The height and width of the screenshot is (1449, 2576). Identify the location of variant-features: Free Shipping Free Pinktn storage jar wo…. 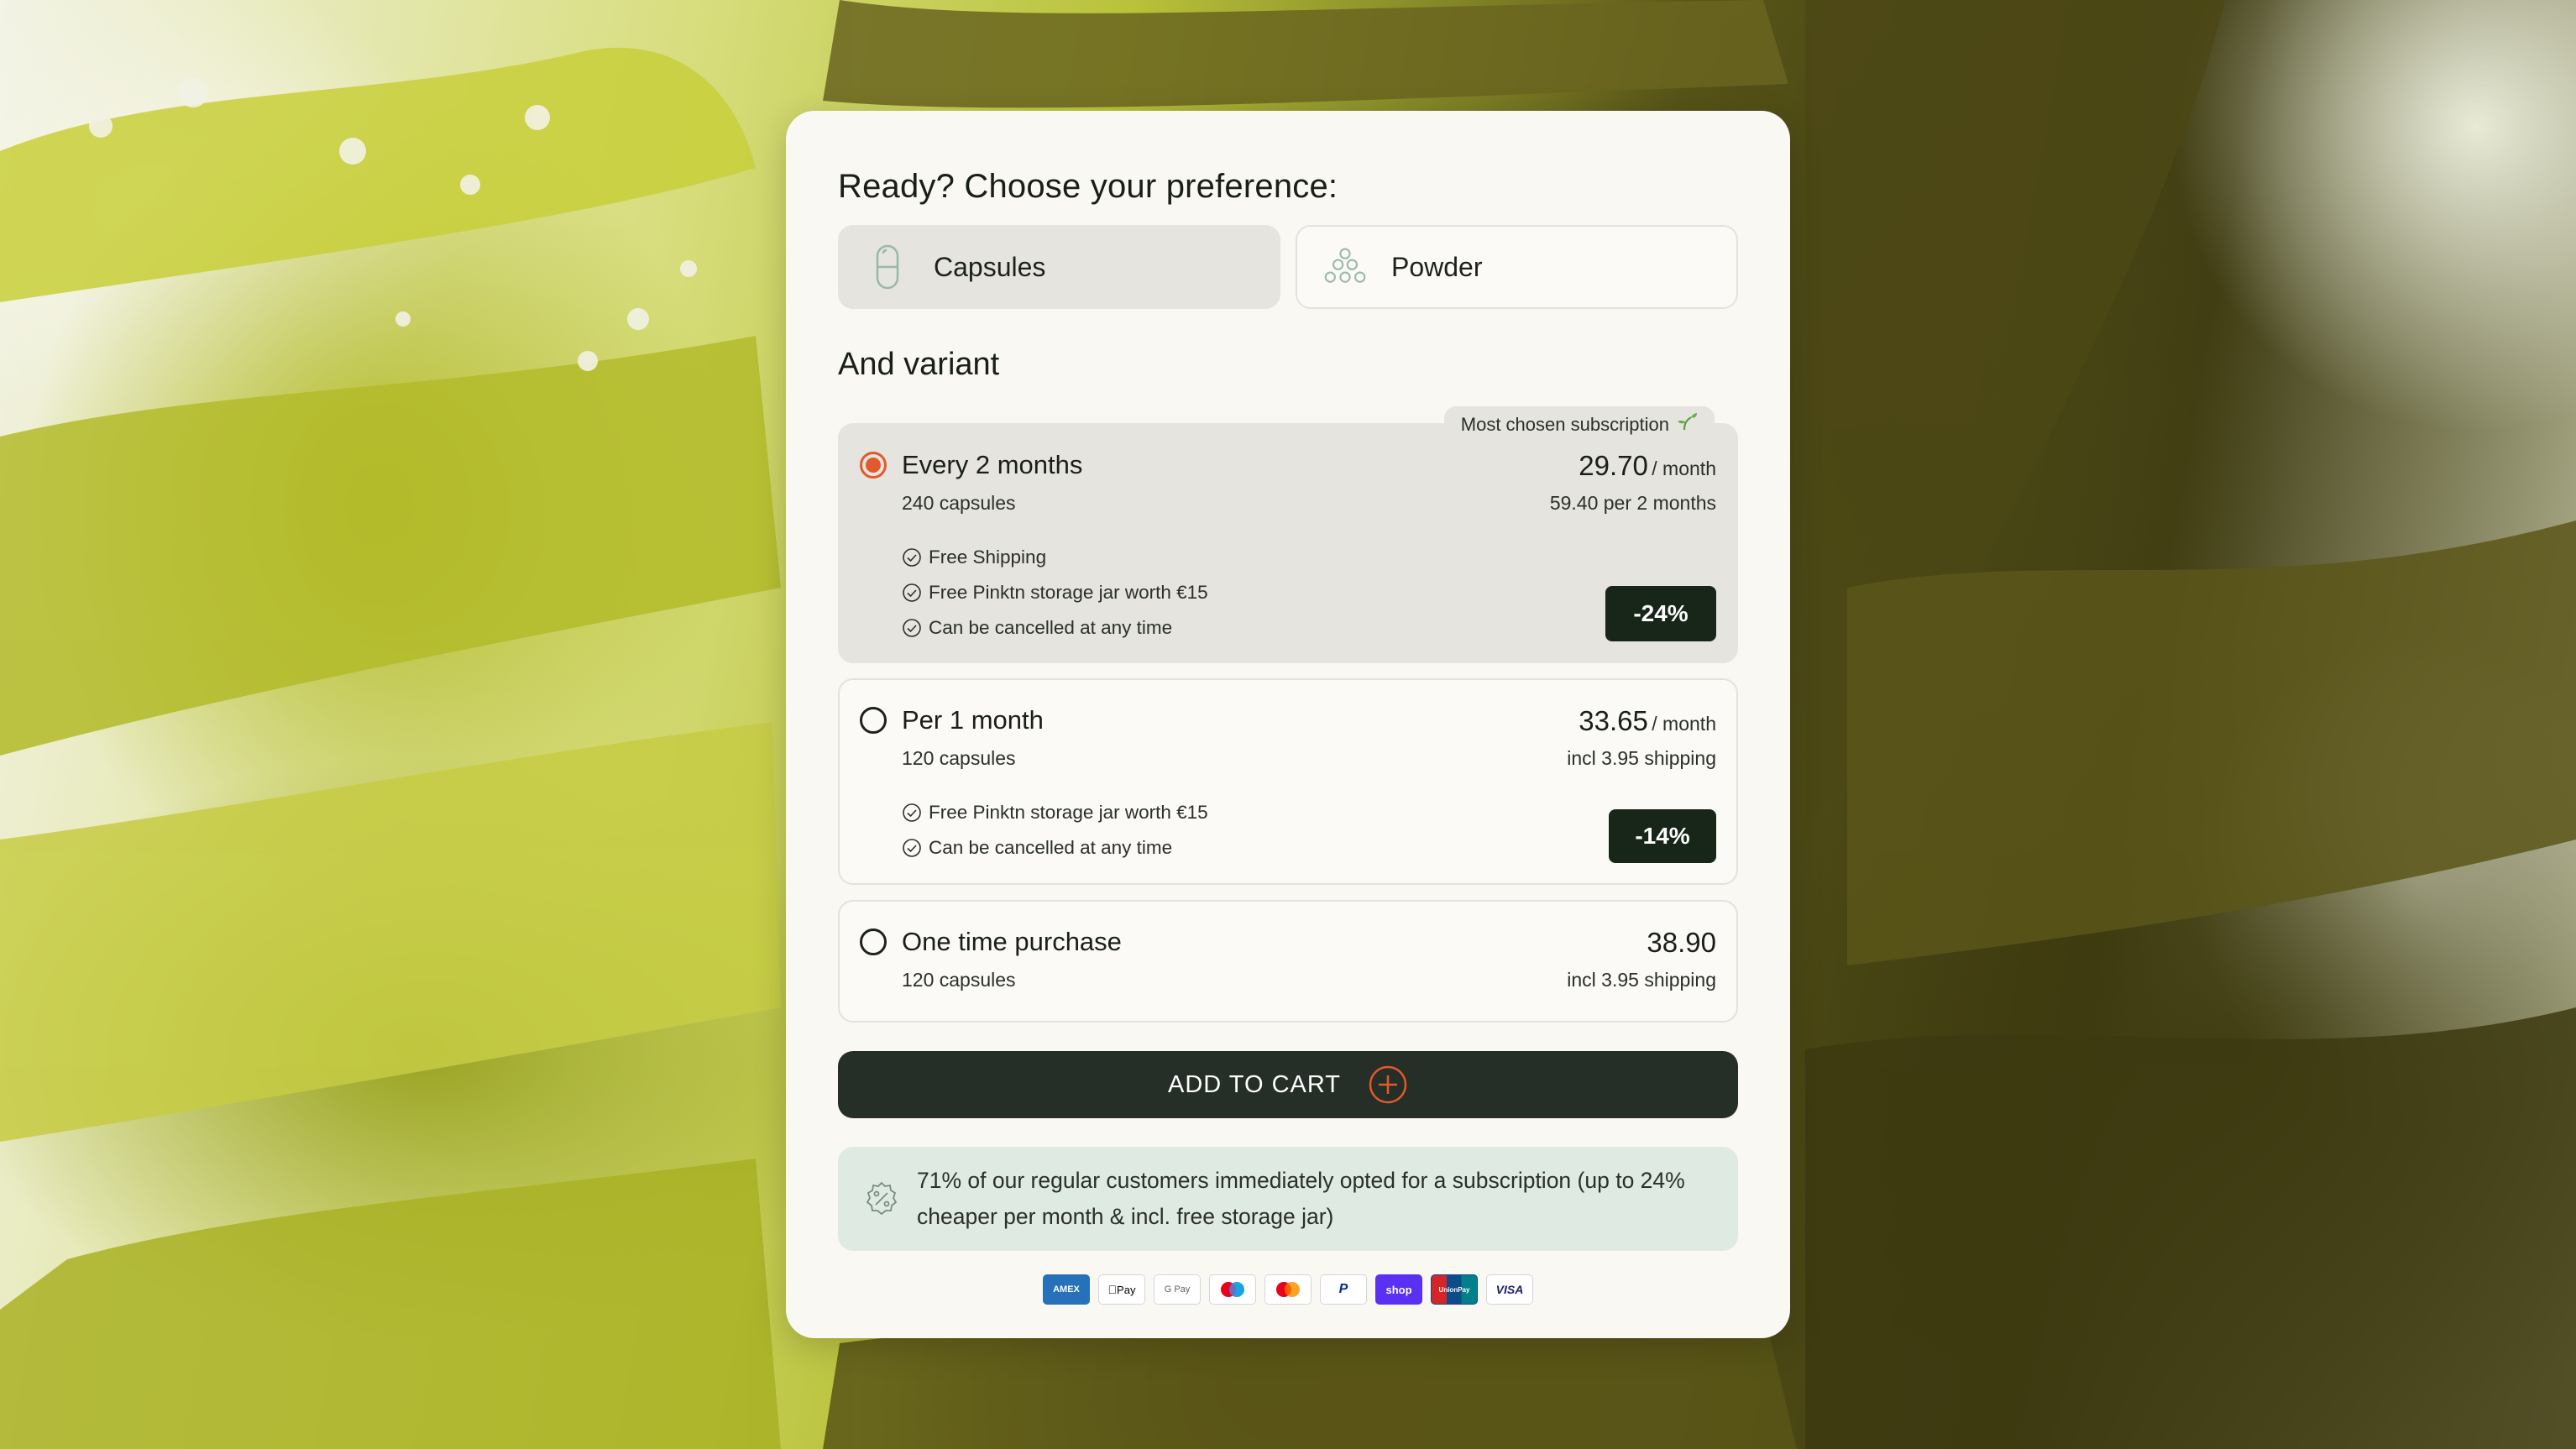
(1288, 593).